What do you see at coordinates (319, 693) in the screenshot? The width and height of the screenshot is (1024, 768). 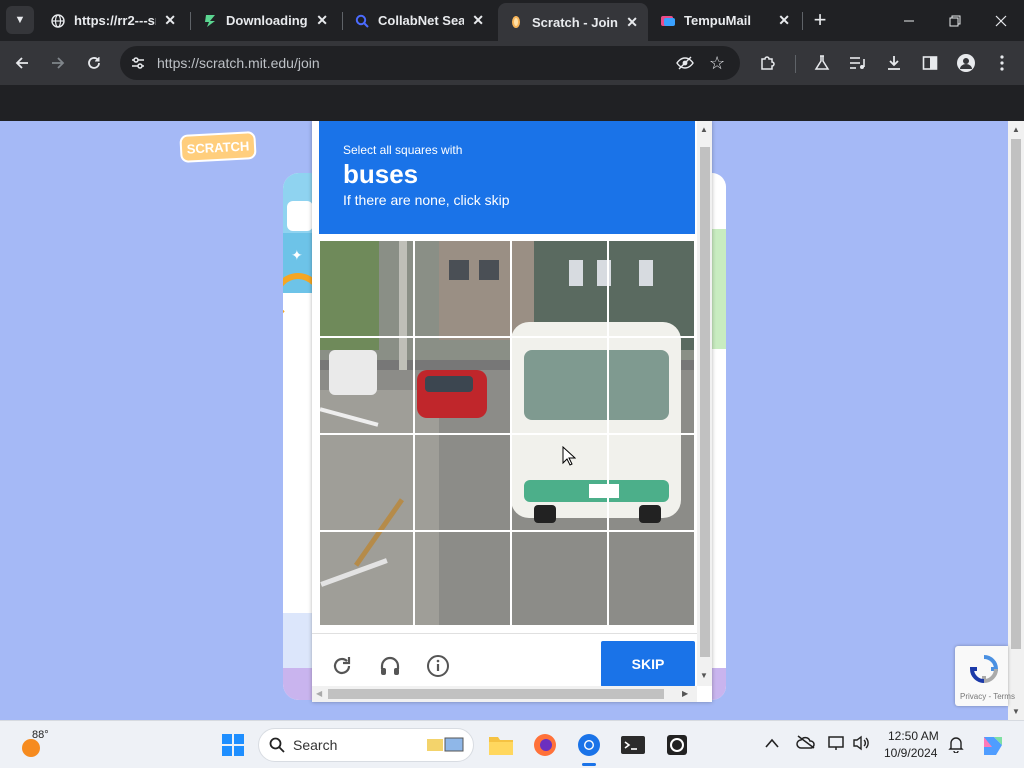 I see `scroll-left-arrow-icon: ◀` at bounding box center [319, 693].